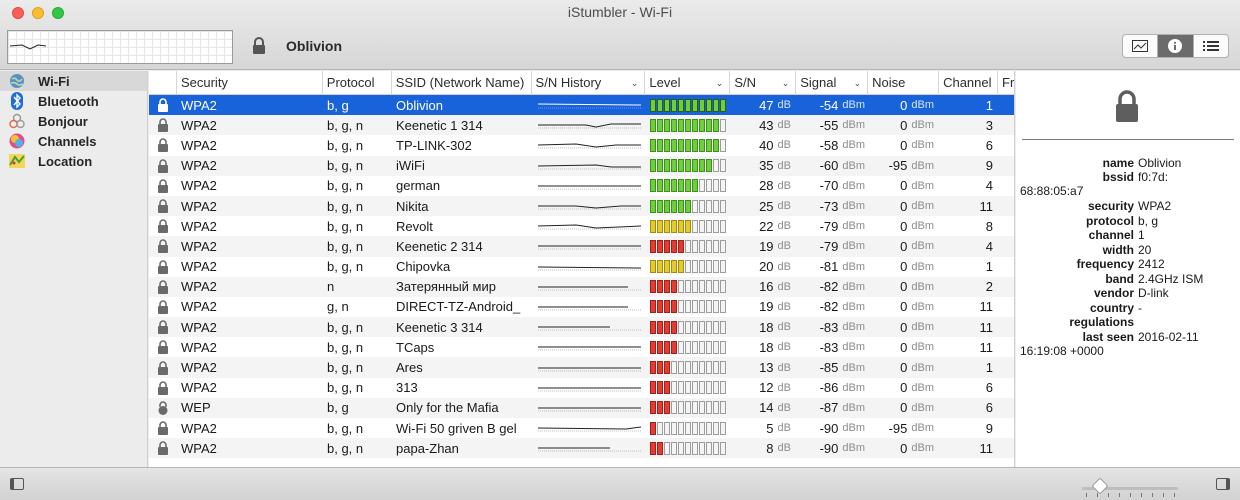 The image size is (1240, 500). I want to click on table-row: WPA2 b, g, n Chipovka 20 dB -81 dBm 0 dBm 1, so click(581, 267).